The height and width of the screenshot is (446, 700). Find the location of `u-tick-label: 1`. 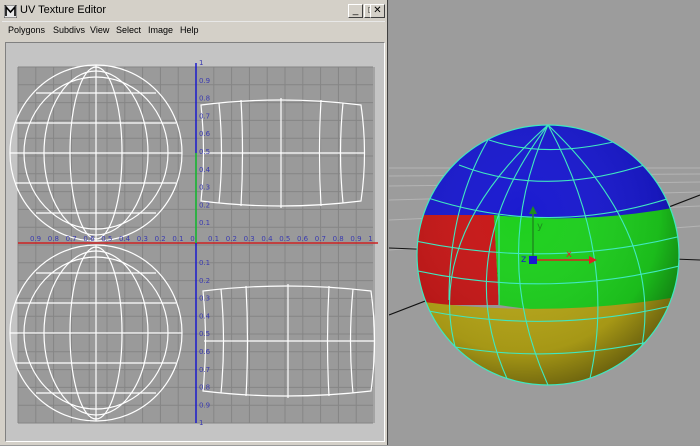

u-tick-label: 1 is located at coordinates (370, 239).